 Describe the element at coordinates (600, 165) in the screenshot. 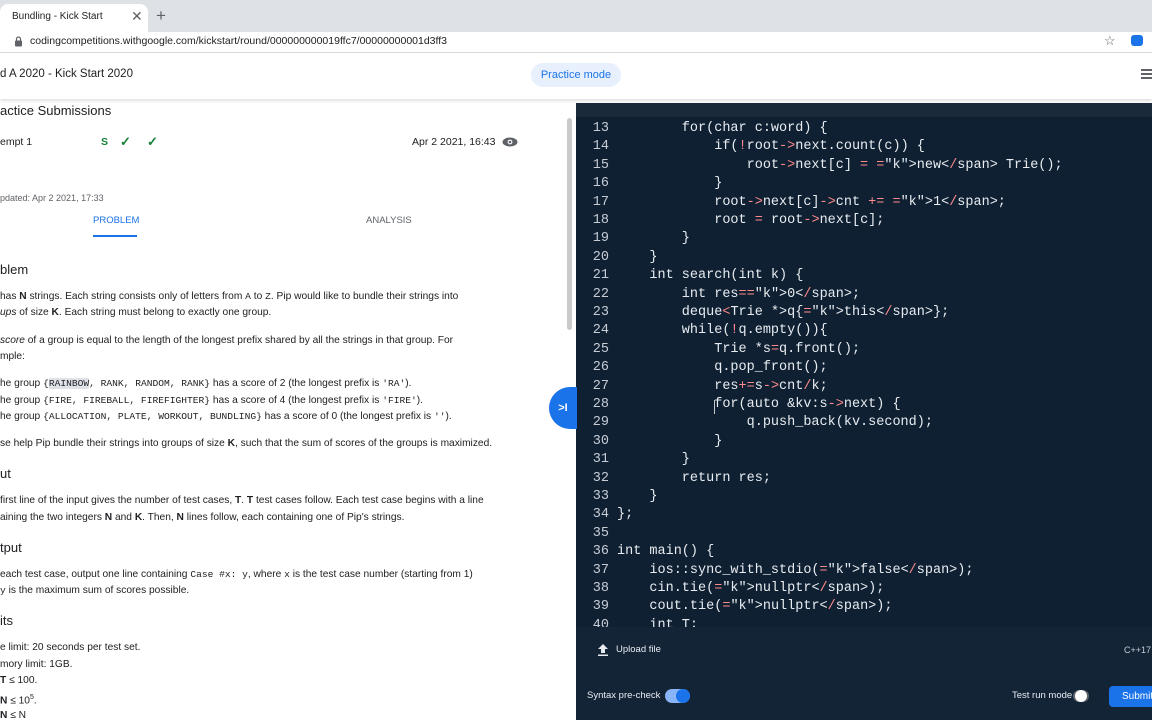

I see `line-number: 15` at that location.